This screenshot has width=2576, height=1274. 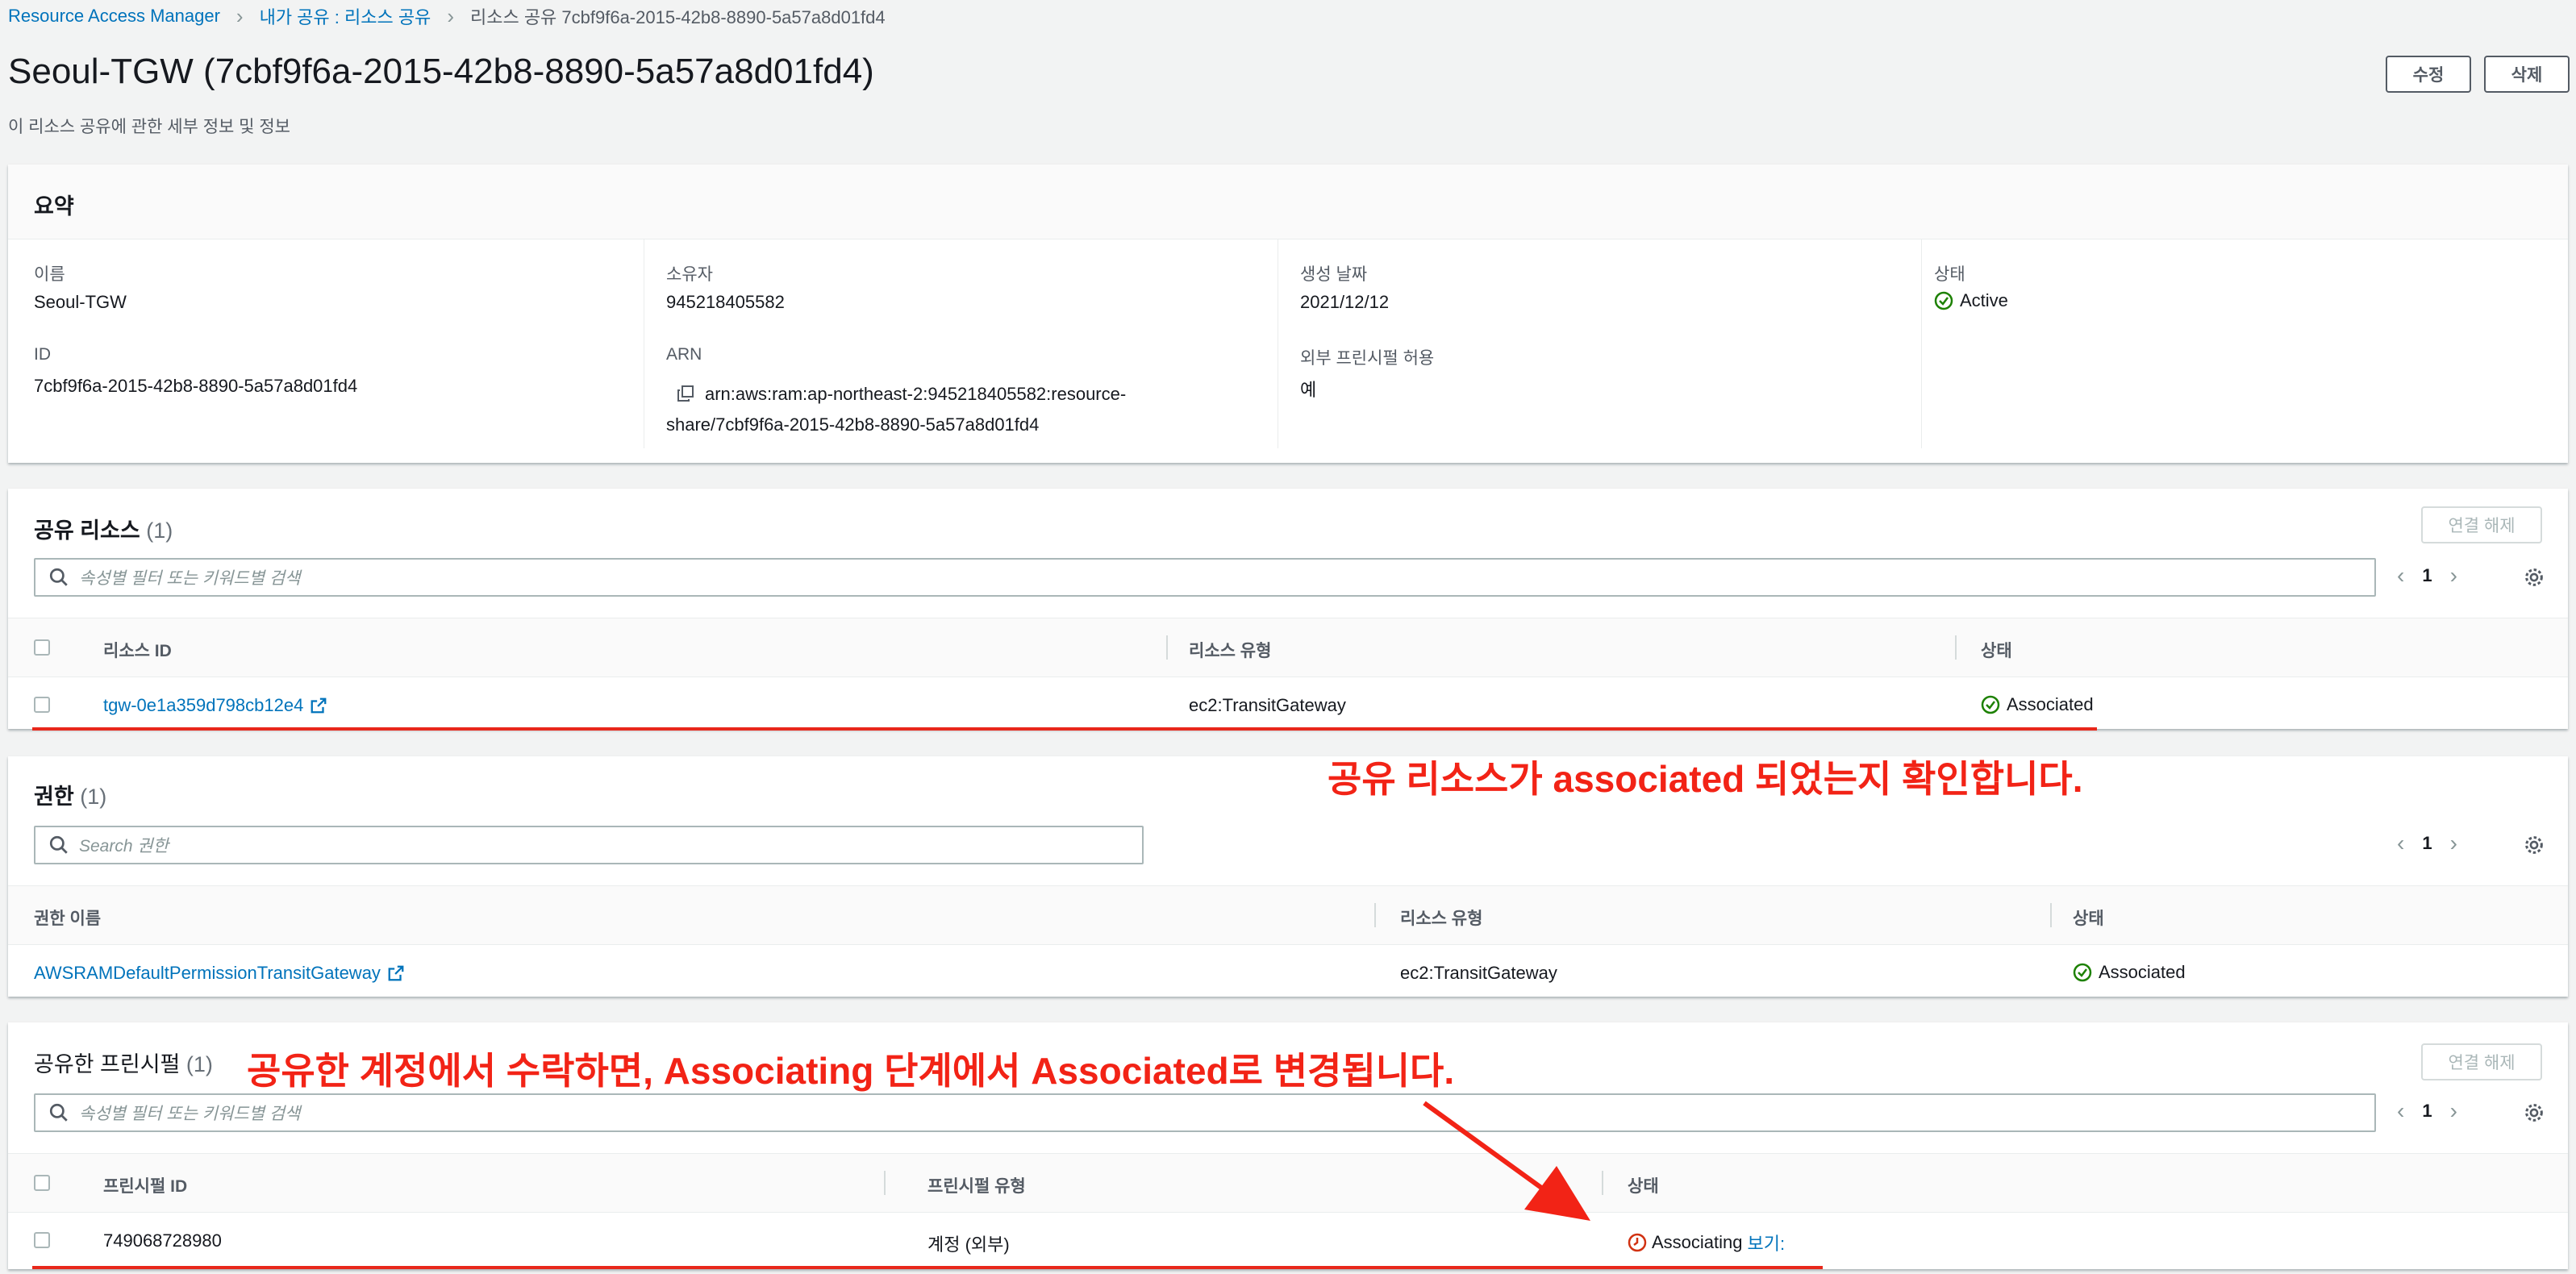 I want to click on arrow-icon, so click(x=1506, y=1161).